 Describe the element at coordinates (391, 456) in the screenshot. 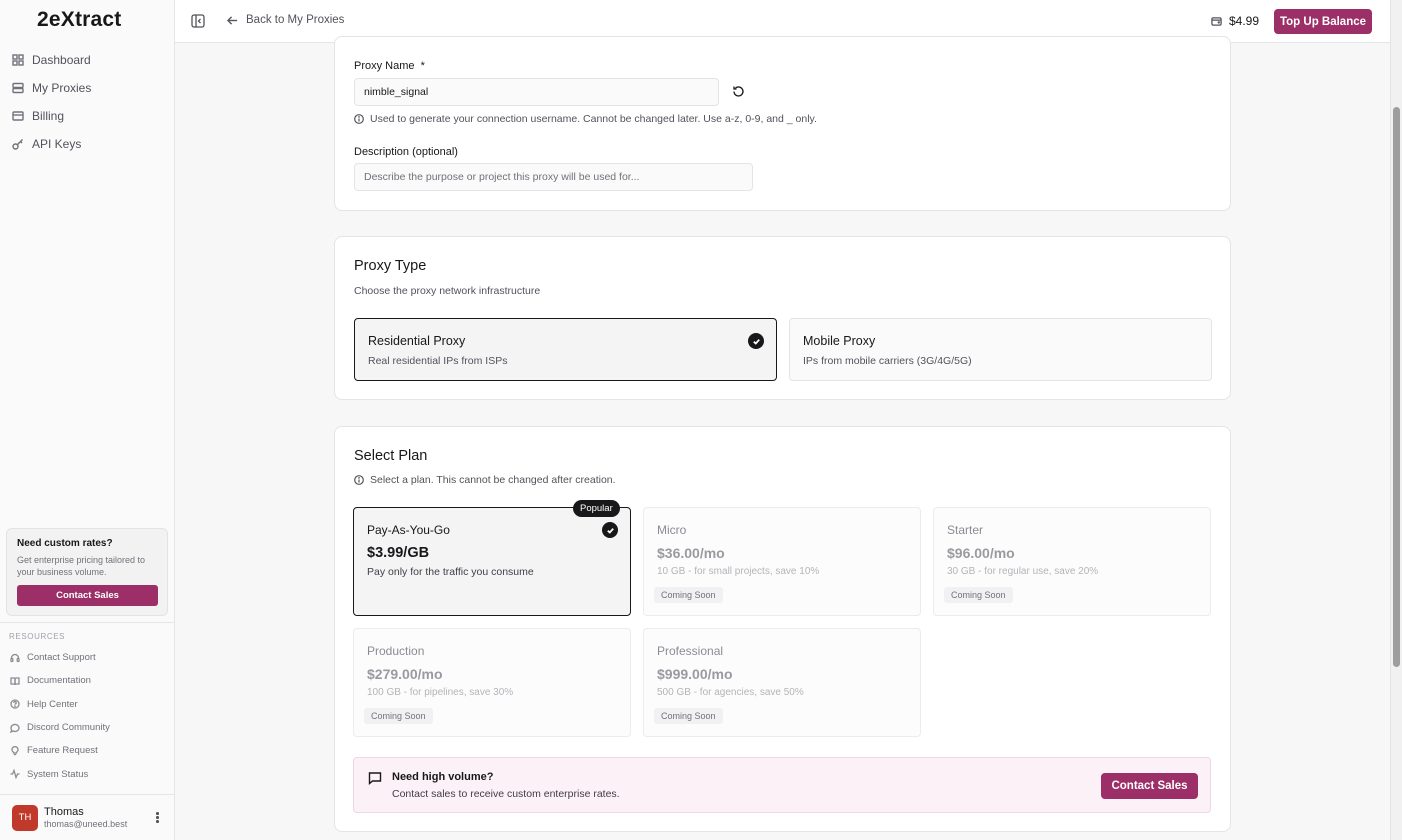

I see `select-plan-title: Select Plan` at that location.